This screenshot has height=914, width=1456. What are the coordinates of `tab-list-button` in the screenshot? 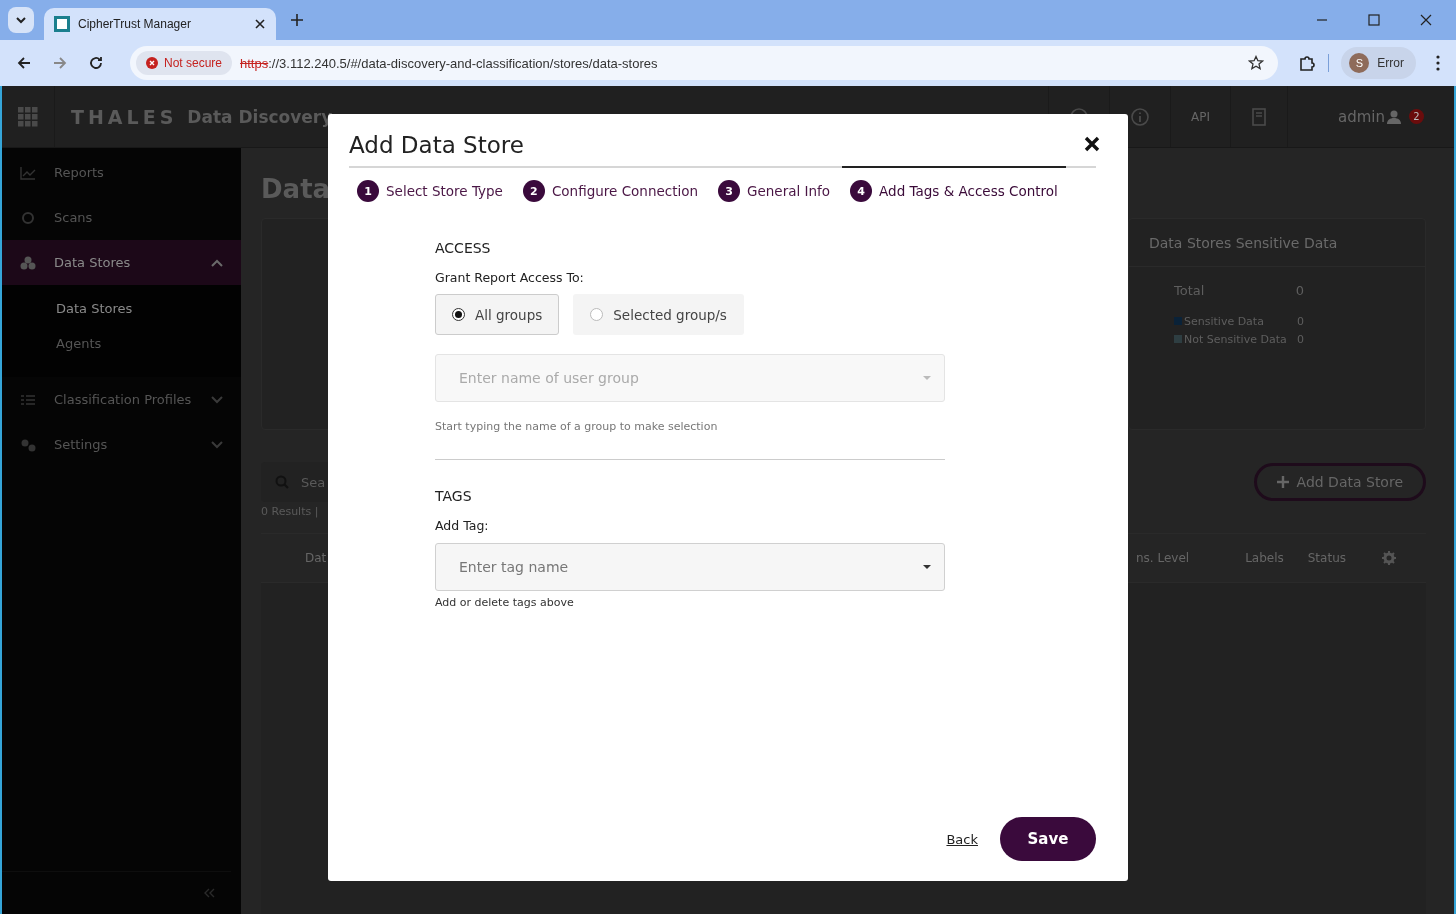 It's located at (21, 20).